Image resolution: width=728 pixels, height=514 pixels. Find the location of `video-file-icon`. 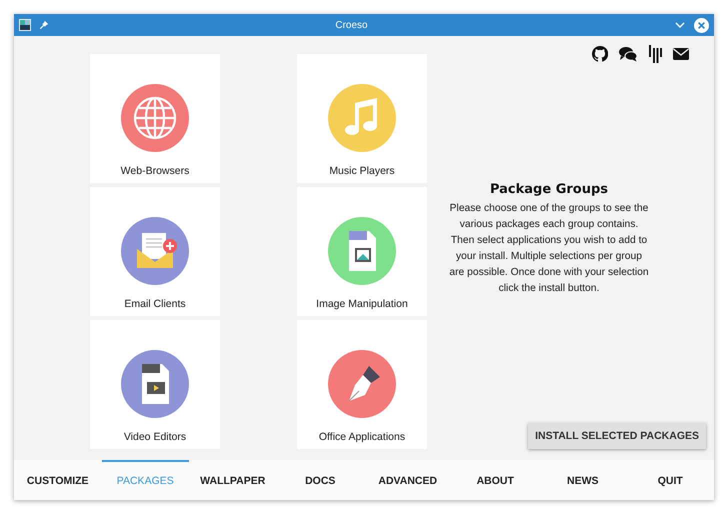

video-file-icon is located at coordinates (155, 384).